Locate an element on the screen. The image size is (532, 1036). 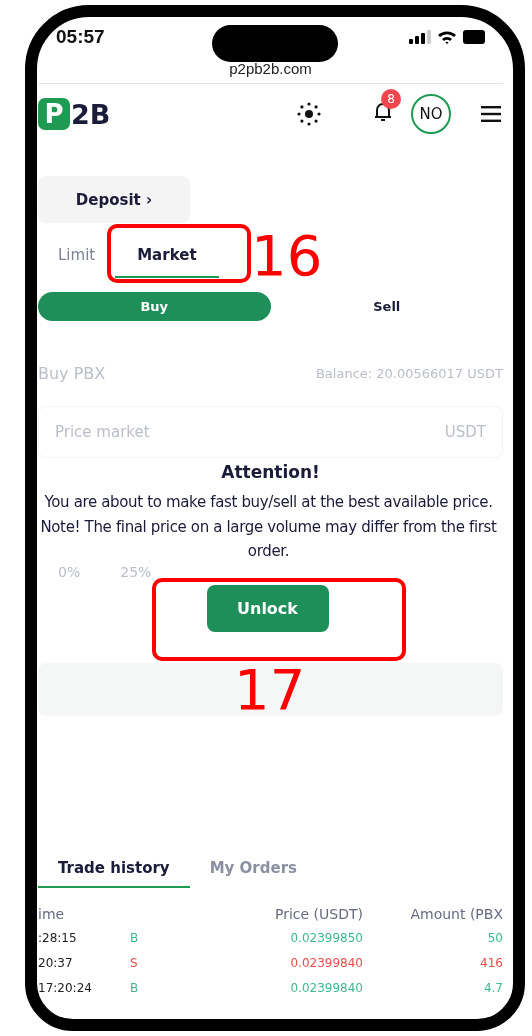
battery-icon is located at coordinates (474, 37).